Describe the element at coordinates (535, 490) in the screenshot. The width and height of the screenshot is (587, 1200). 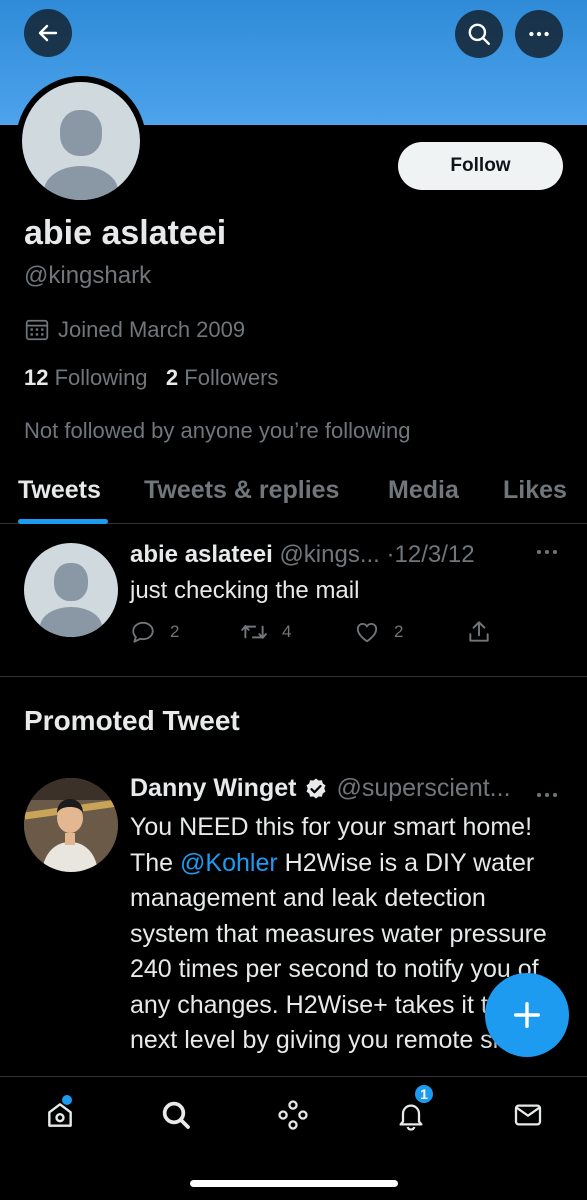
I see `tab-likes: Likes` at that location.